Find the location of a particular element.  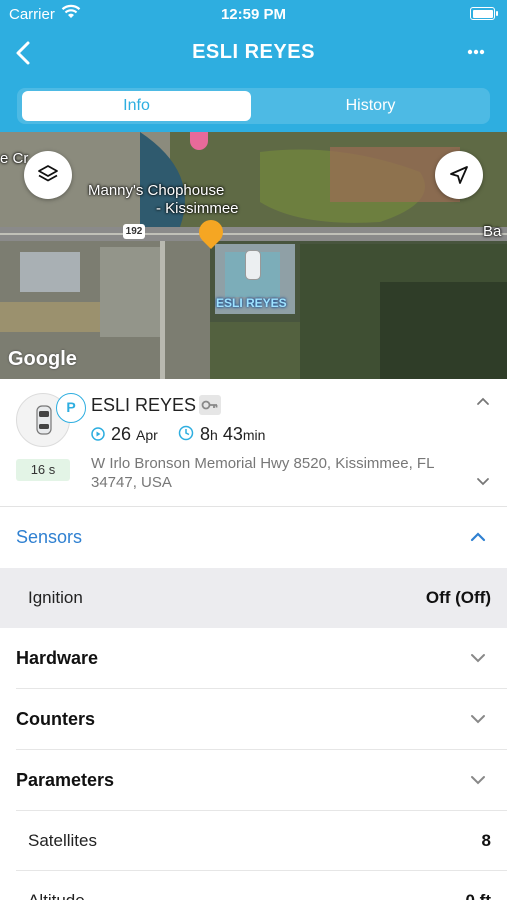

nav-bar: ESLI REYES is located at coordinates (253, 53).